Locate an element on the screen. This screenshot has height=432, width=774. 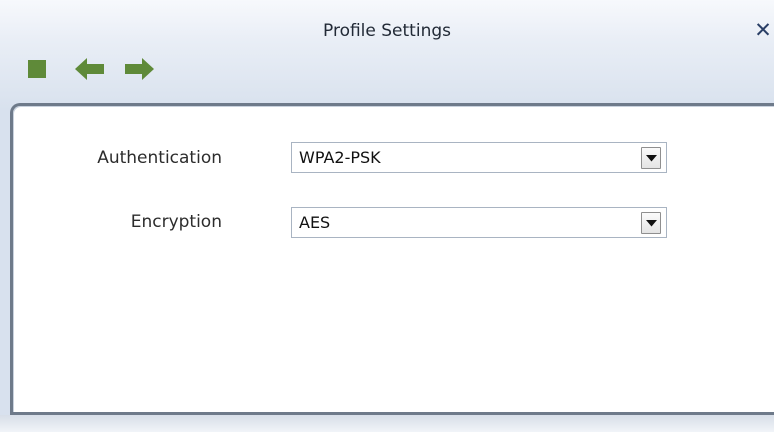
back-button is located at coordinates (90, 69).